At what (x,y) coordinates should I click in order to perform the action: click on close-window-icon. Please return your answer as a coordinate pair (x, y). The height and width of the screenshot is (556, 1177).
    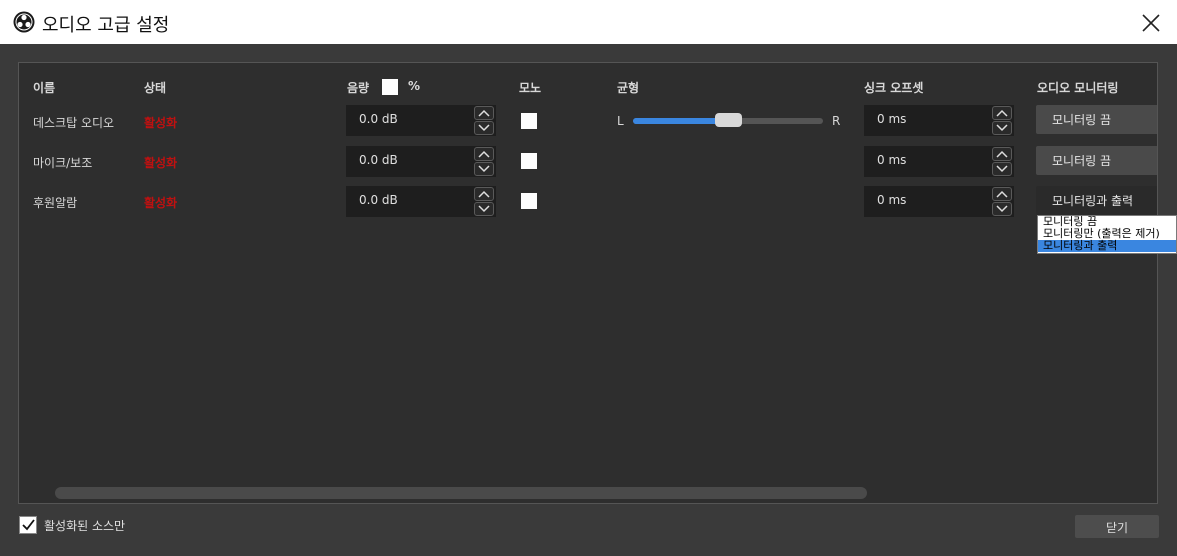
    Looking at the image, I should click on (1151, 23).